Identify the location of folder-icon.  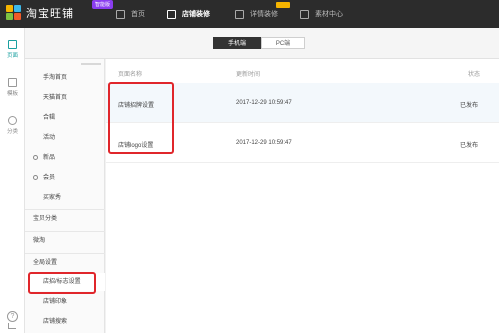
(304, 14).